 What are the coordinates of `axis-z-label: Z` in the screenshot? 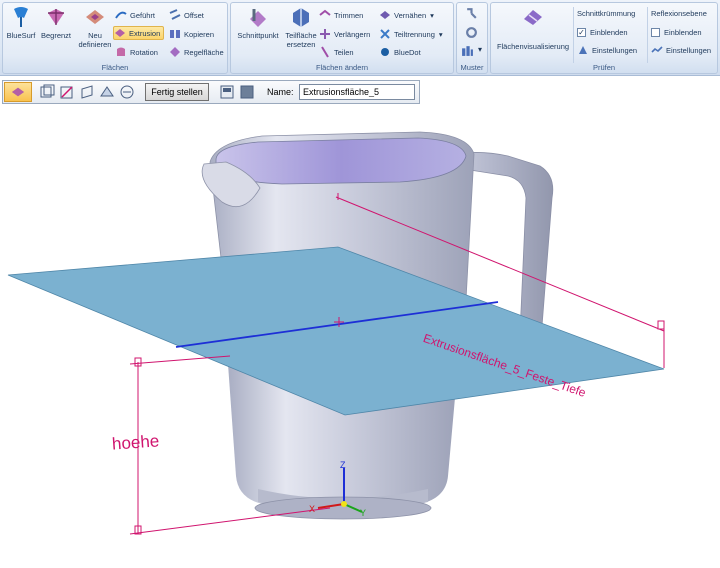 It's located at (343, 465).